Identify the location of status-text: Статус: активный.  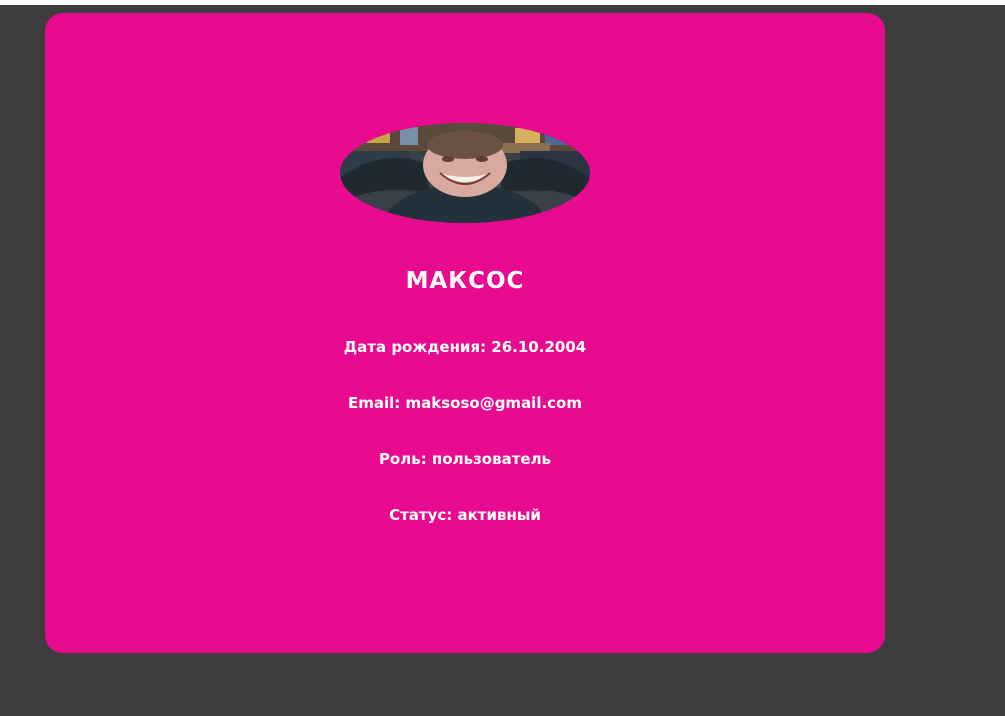
(465, 515).